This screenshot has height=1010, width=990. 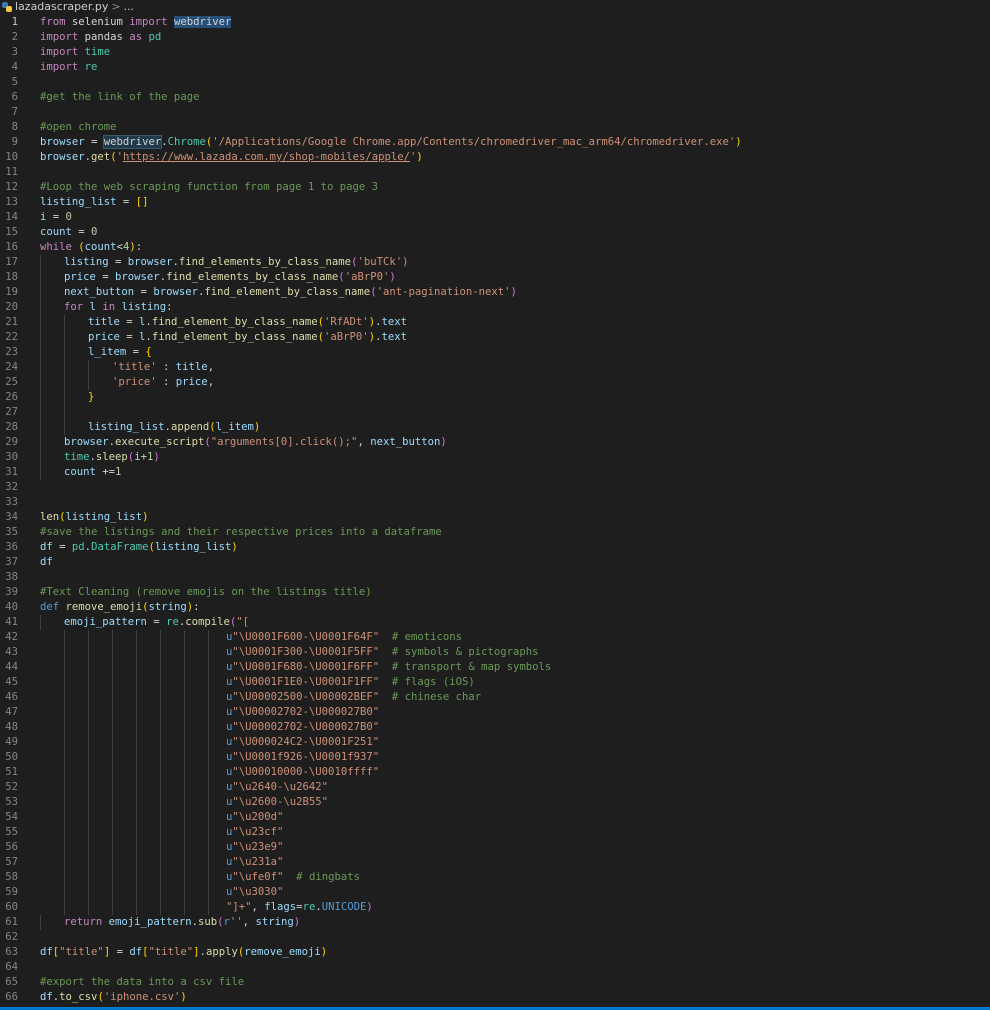 What do you see at coordinates (495, 127) in the screenshot?
I see `code-line: 8 #open chrome` at bounding box center [495, 127].